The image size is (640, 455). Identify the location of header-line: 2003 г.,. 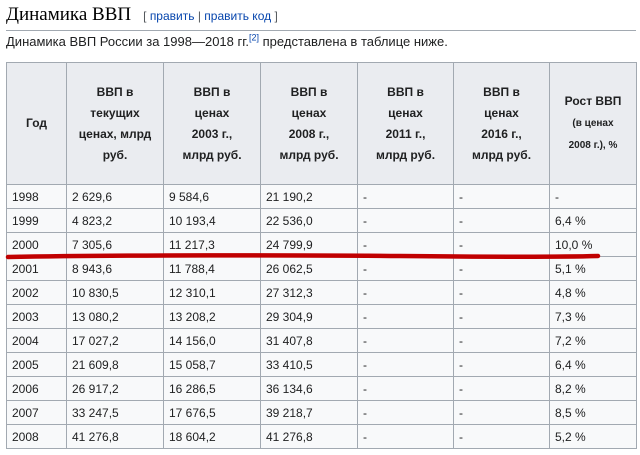
(212, 133).